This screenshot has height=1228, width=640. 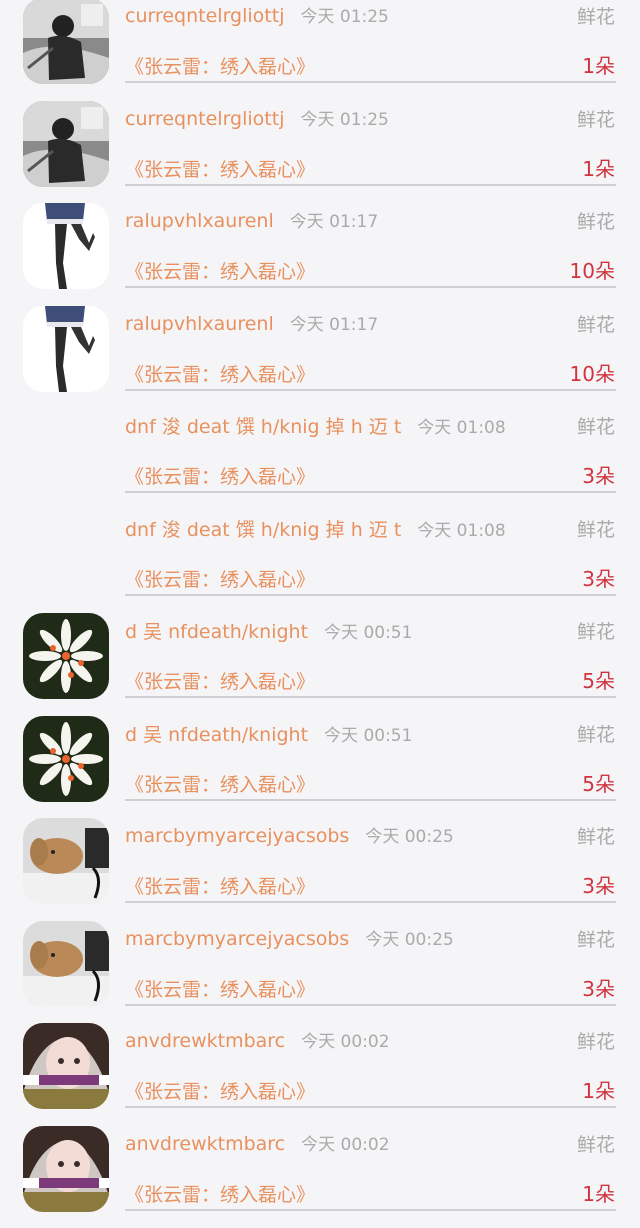 What do you see at coordinates (320, 152) in the screenshot?
I see `gift-row: curreqntelrgliottj 今天 01:25 鲜花《张云雷：绣入磊心》 1朵` at bounding box center [320, 152].